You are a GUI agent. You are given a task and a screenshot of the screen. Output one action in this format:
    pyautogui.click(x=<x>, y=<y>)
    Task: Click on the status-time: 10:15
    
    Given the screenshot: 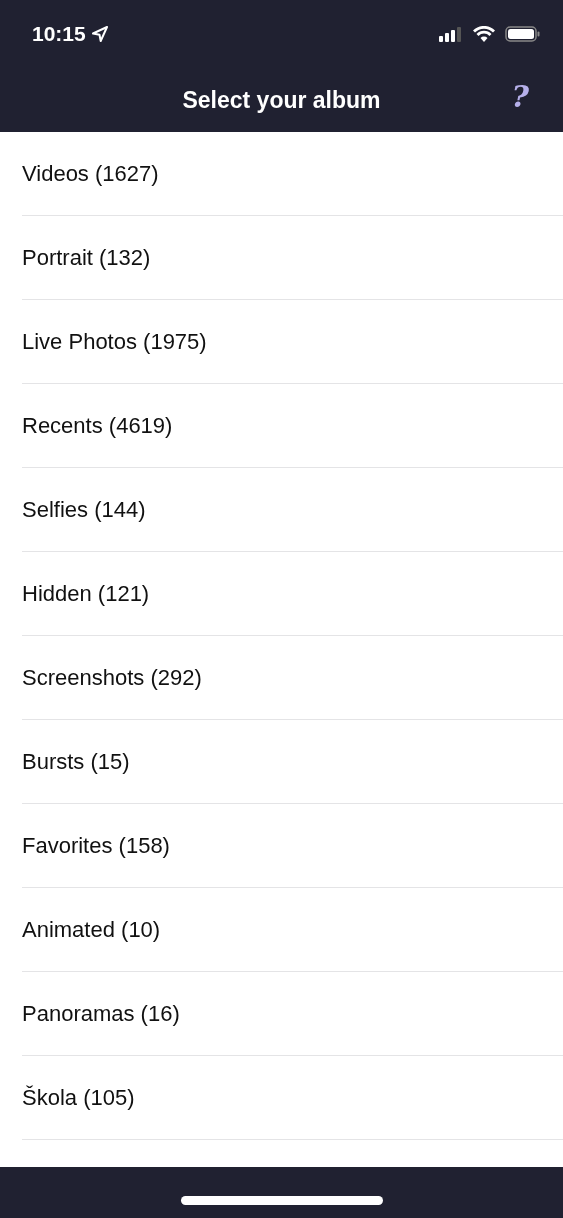 What is the action you would take?
    pyautogui.click(x=59, y=34)
    